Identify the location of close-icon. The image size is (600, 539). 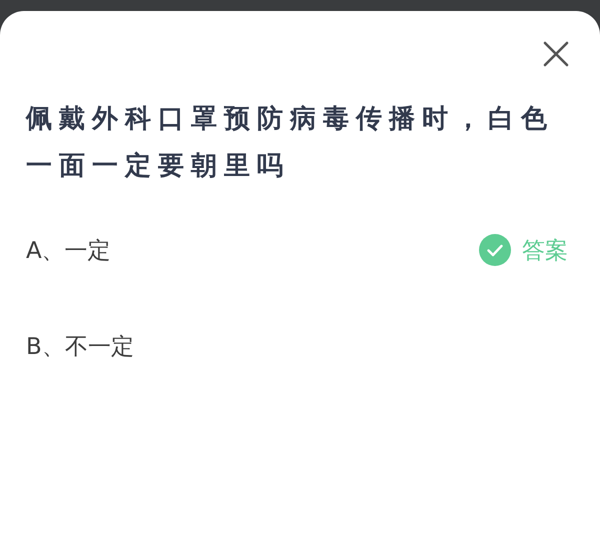
(556, 54).